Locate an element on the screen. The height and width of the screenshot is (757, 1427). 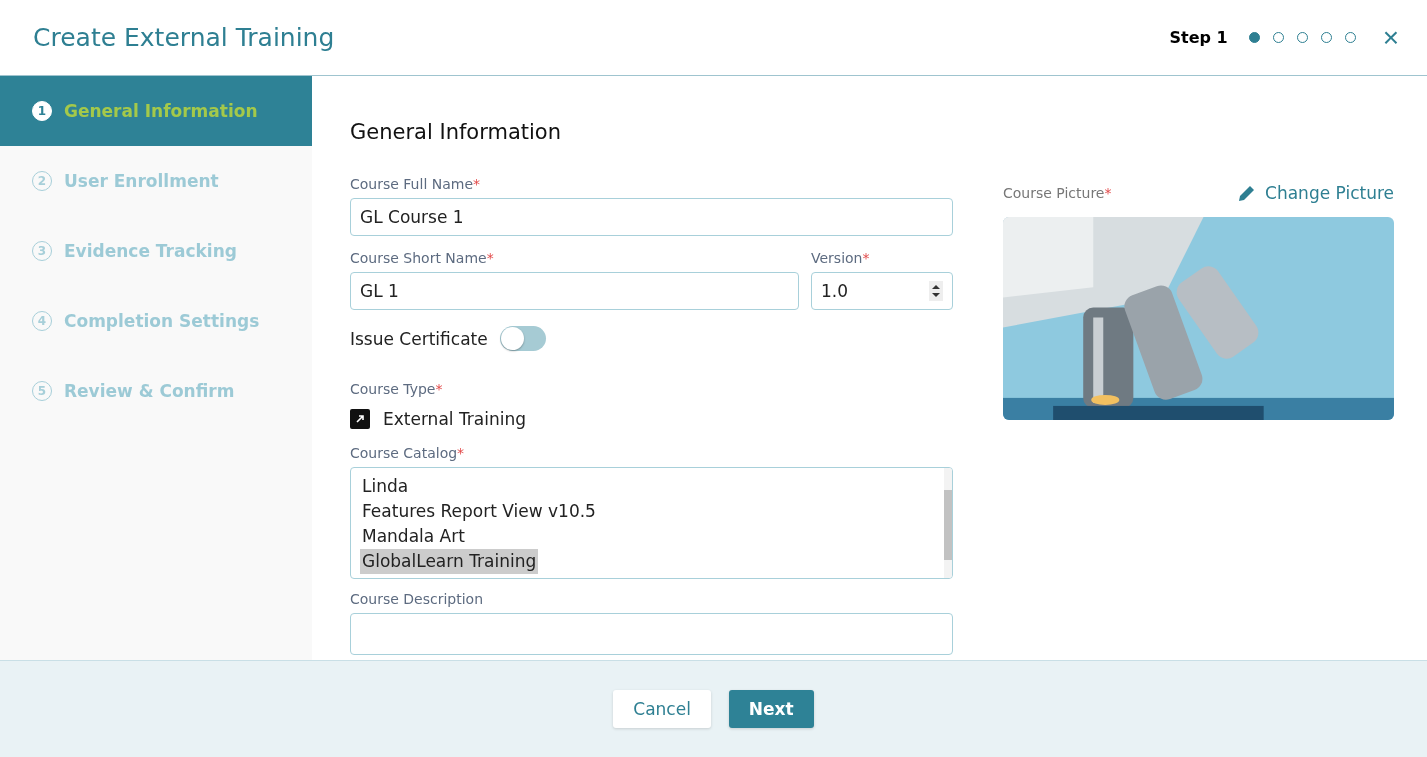
change-picture-link: Change Picture is located at coordinates (1315, 193).